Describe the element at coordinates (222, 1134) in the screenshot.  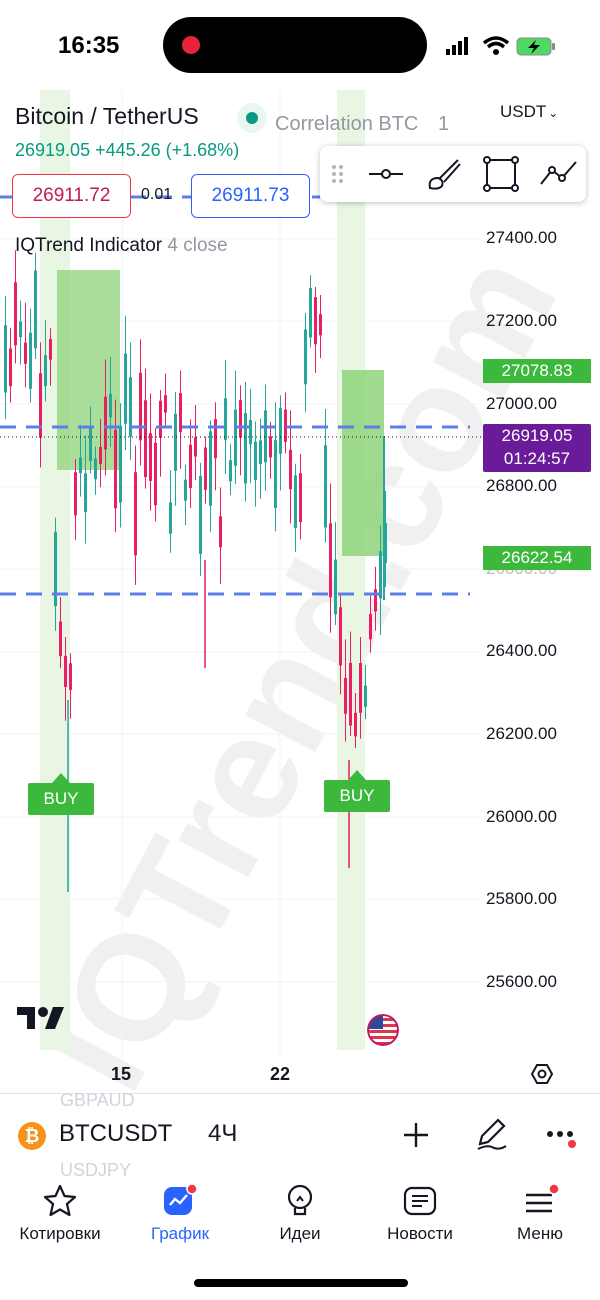
I see `interval-selector: 4Ч` at that location.